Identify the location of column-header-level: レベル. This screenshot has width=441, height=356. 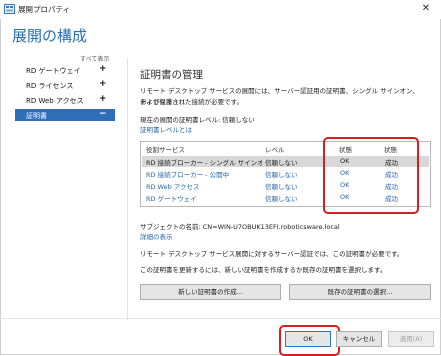
(275, 149).